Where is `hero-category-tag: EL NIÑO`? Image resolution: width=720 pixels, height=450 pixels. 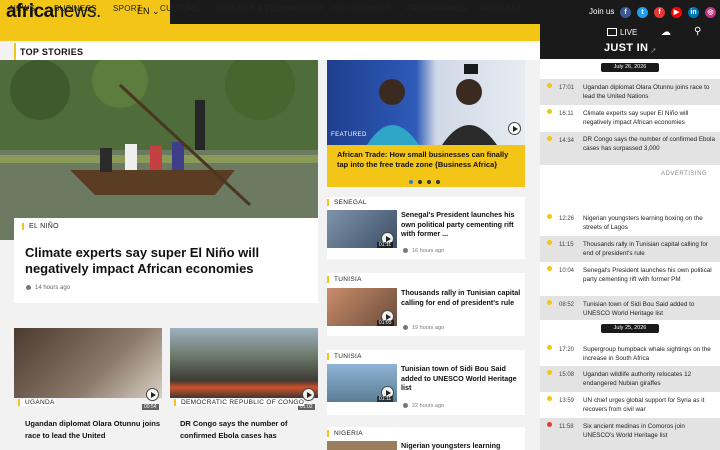
hero-category-tag: EL NIÑO is located at coordinates (40, 226).